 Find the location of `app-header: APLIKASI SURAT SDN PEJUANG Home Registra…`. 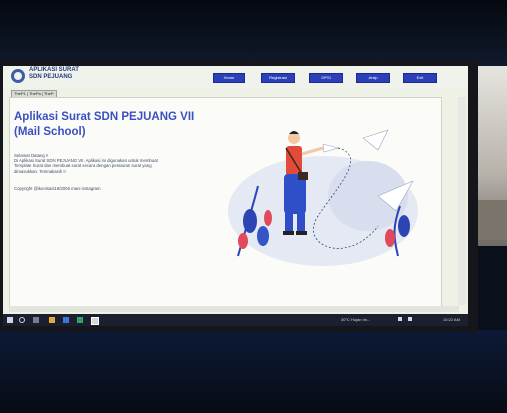

app-header: APLIKASI SURAT SDN PEJUANG Home Registra… is located at coordinates (235, 77).